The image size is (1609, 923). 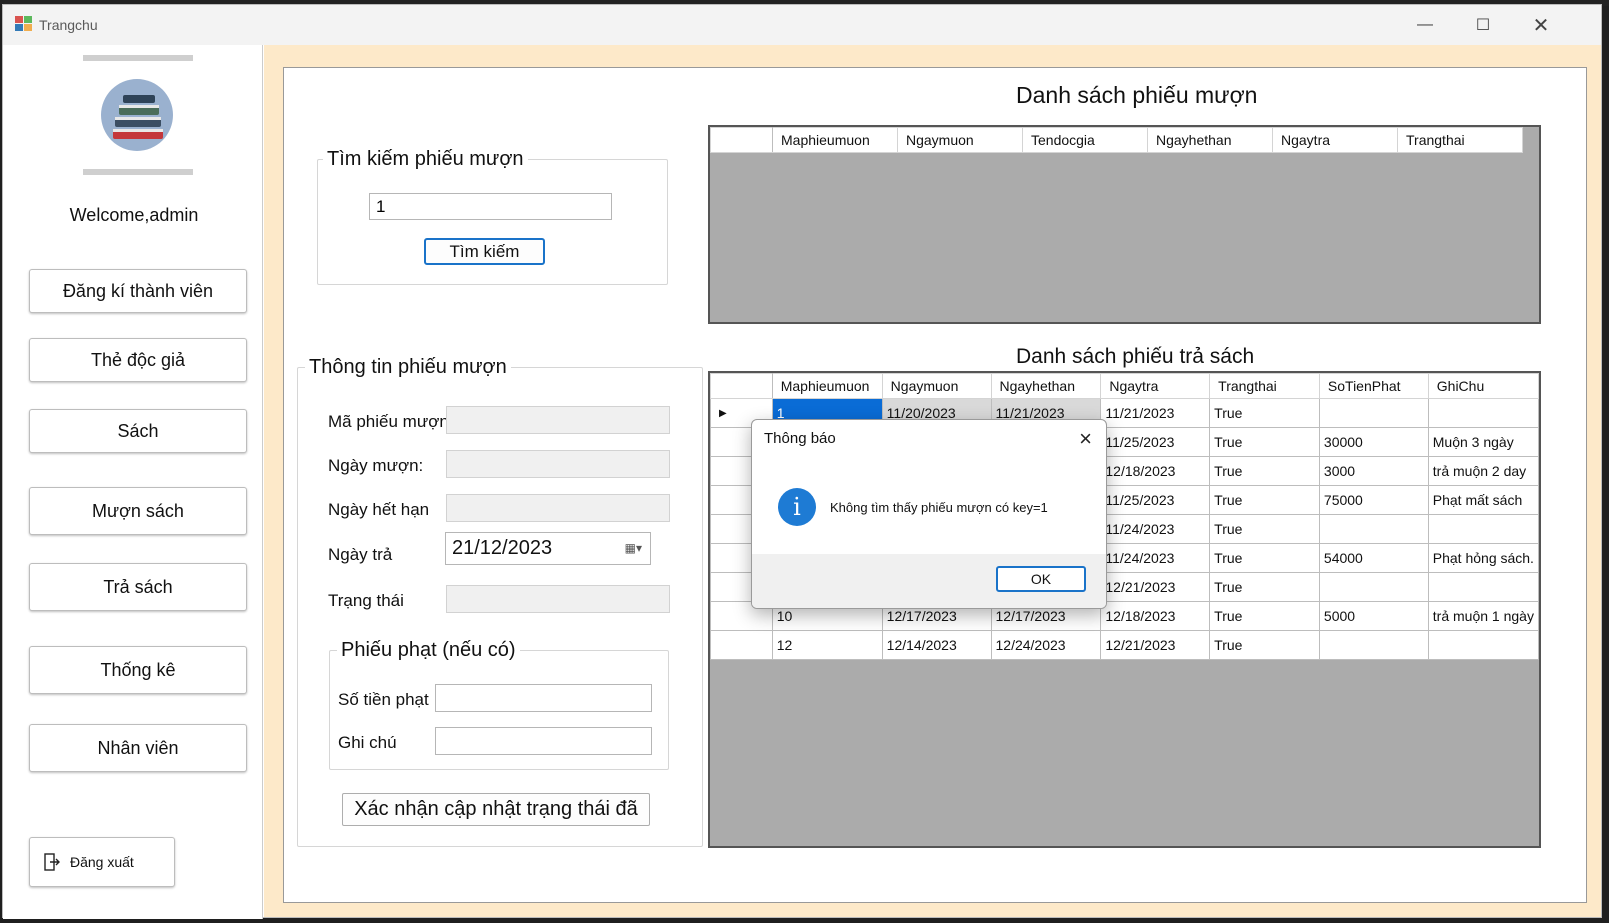 What do you see at coordinates (558, 420) in the screenshot?
I see `loan-id-field` at bounding box center [558, 420].